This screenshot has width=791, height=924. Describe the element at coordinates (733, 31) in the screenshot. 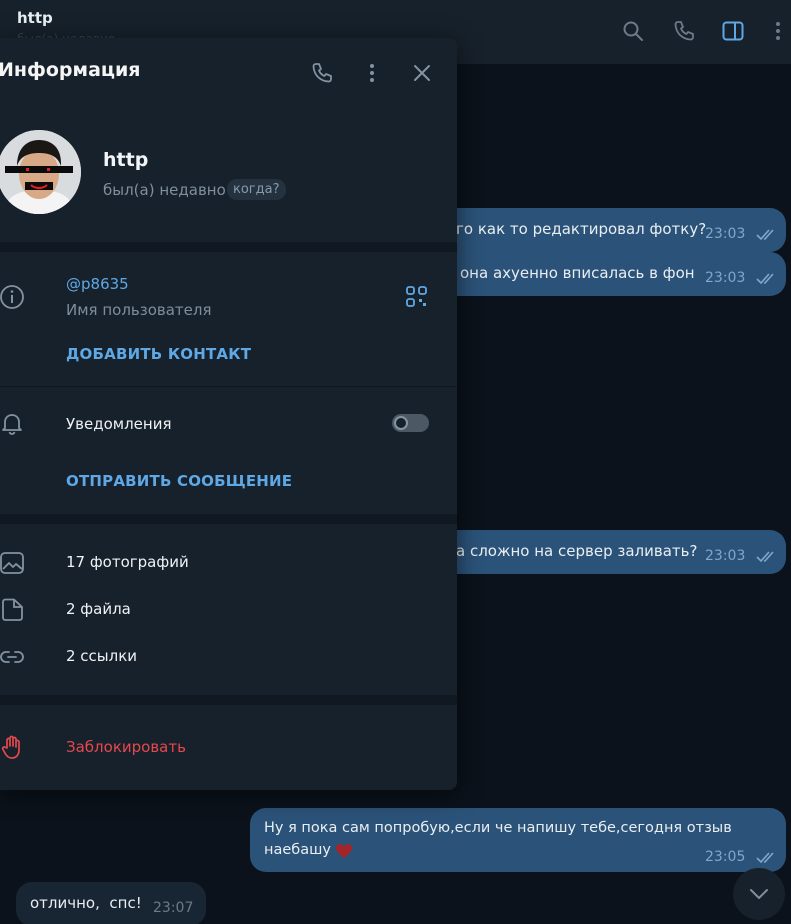

I see `sidebar-toggle-icon` at that location.